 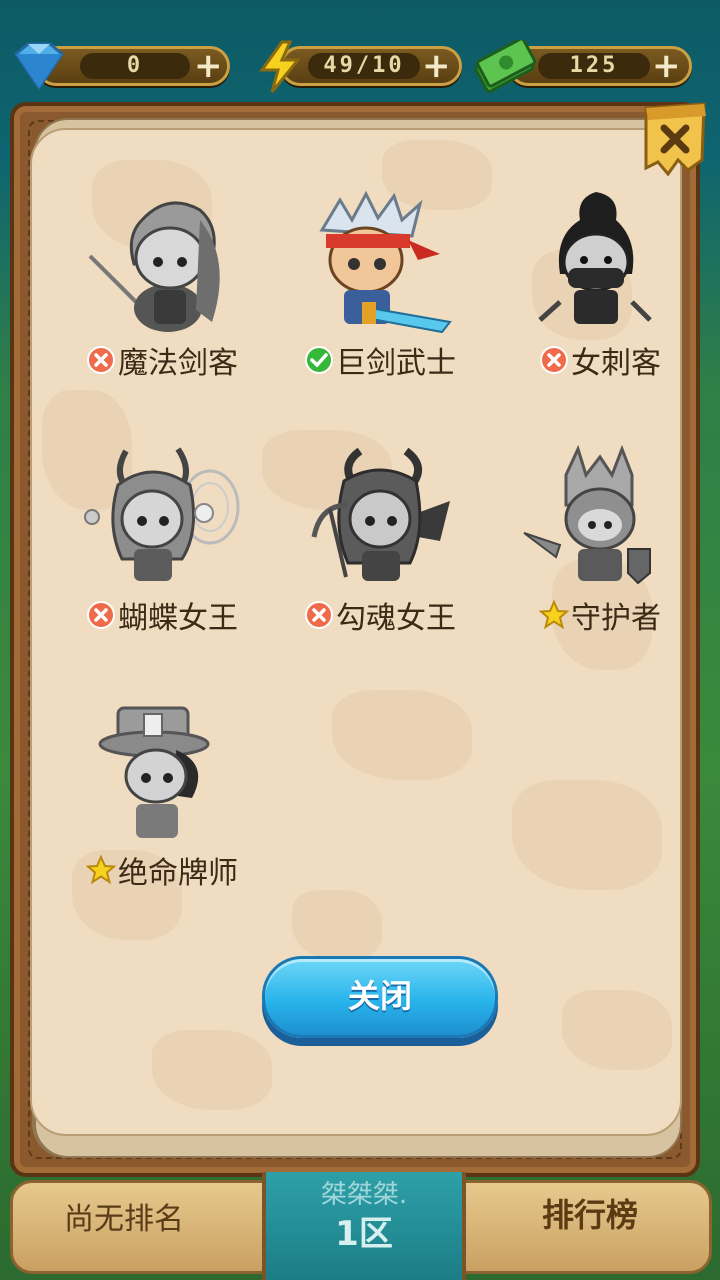 I want to click on hero-card-butterfly-queen: 蝴蝶女王, so click(x=162, y=555).